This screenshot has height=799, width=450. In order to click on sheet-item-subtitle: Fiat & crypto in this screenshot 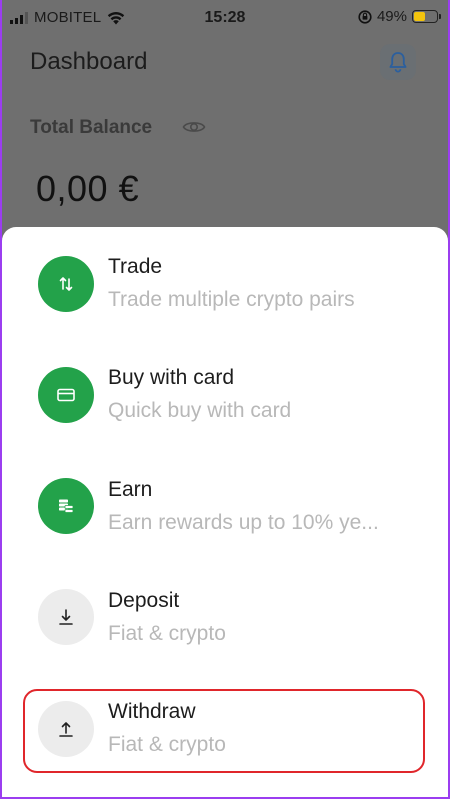, I will do `click(167, 633)`.